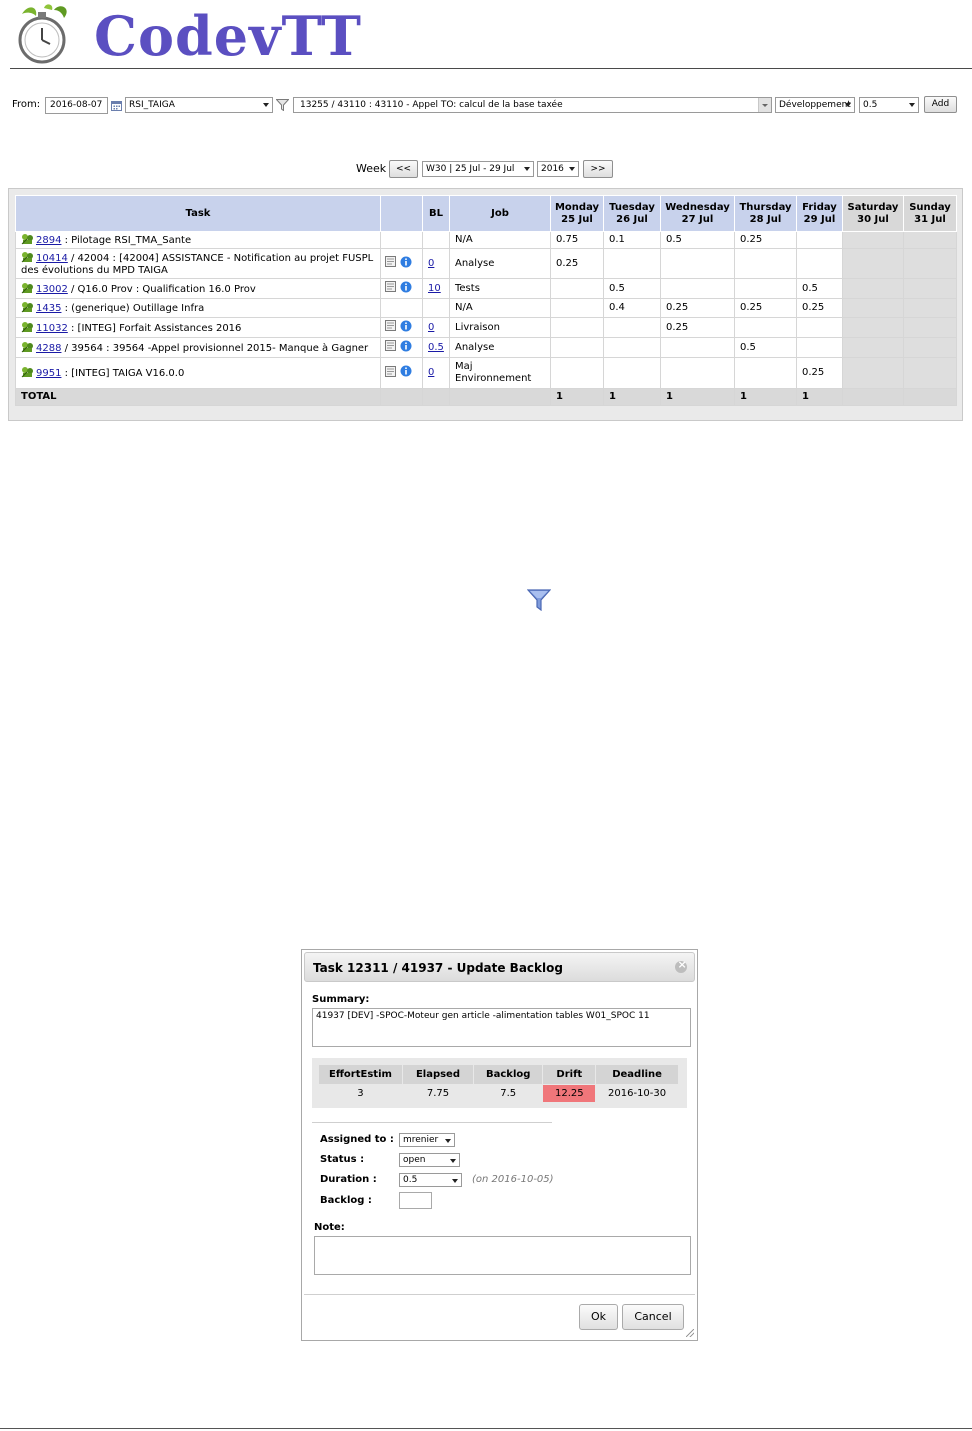 This screenshot has width=972, height=1431. Describe the element at coordinates (48, 373) in the screenshot. I see `task-id-link: 9951` at that location.